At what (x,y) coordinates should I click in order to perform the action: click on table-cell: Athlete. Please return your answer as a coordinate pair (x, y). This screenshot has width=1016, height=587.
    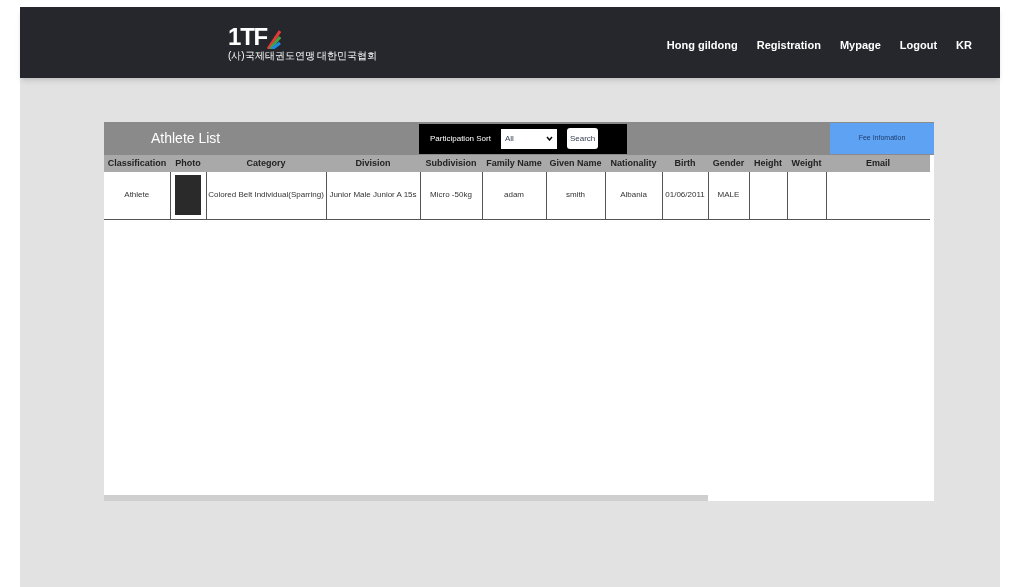
    Looking at the image, I should click on (137, 195).